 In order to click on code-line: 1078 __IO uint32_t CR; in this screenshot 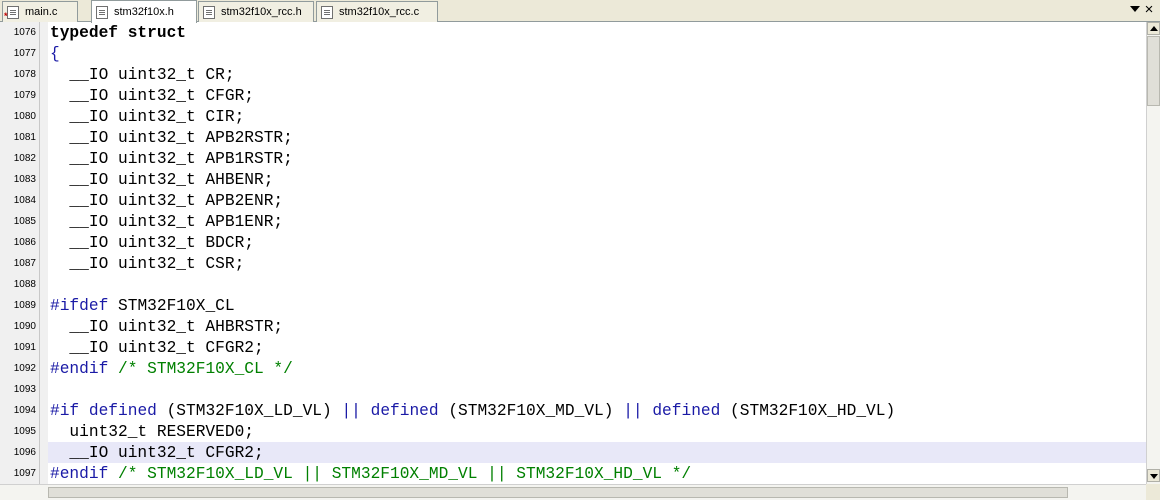, I will do `click(573, 74)`.